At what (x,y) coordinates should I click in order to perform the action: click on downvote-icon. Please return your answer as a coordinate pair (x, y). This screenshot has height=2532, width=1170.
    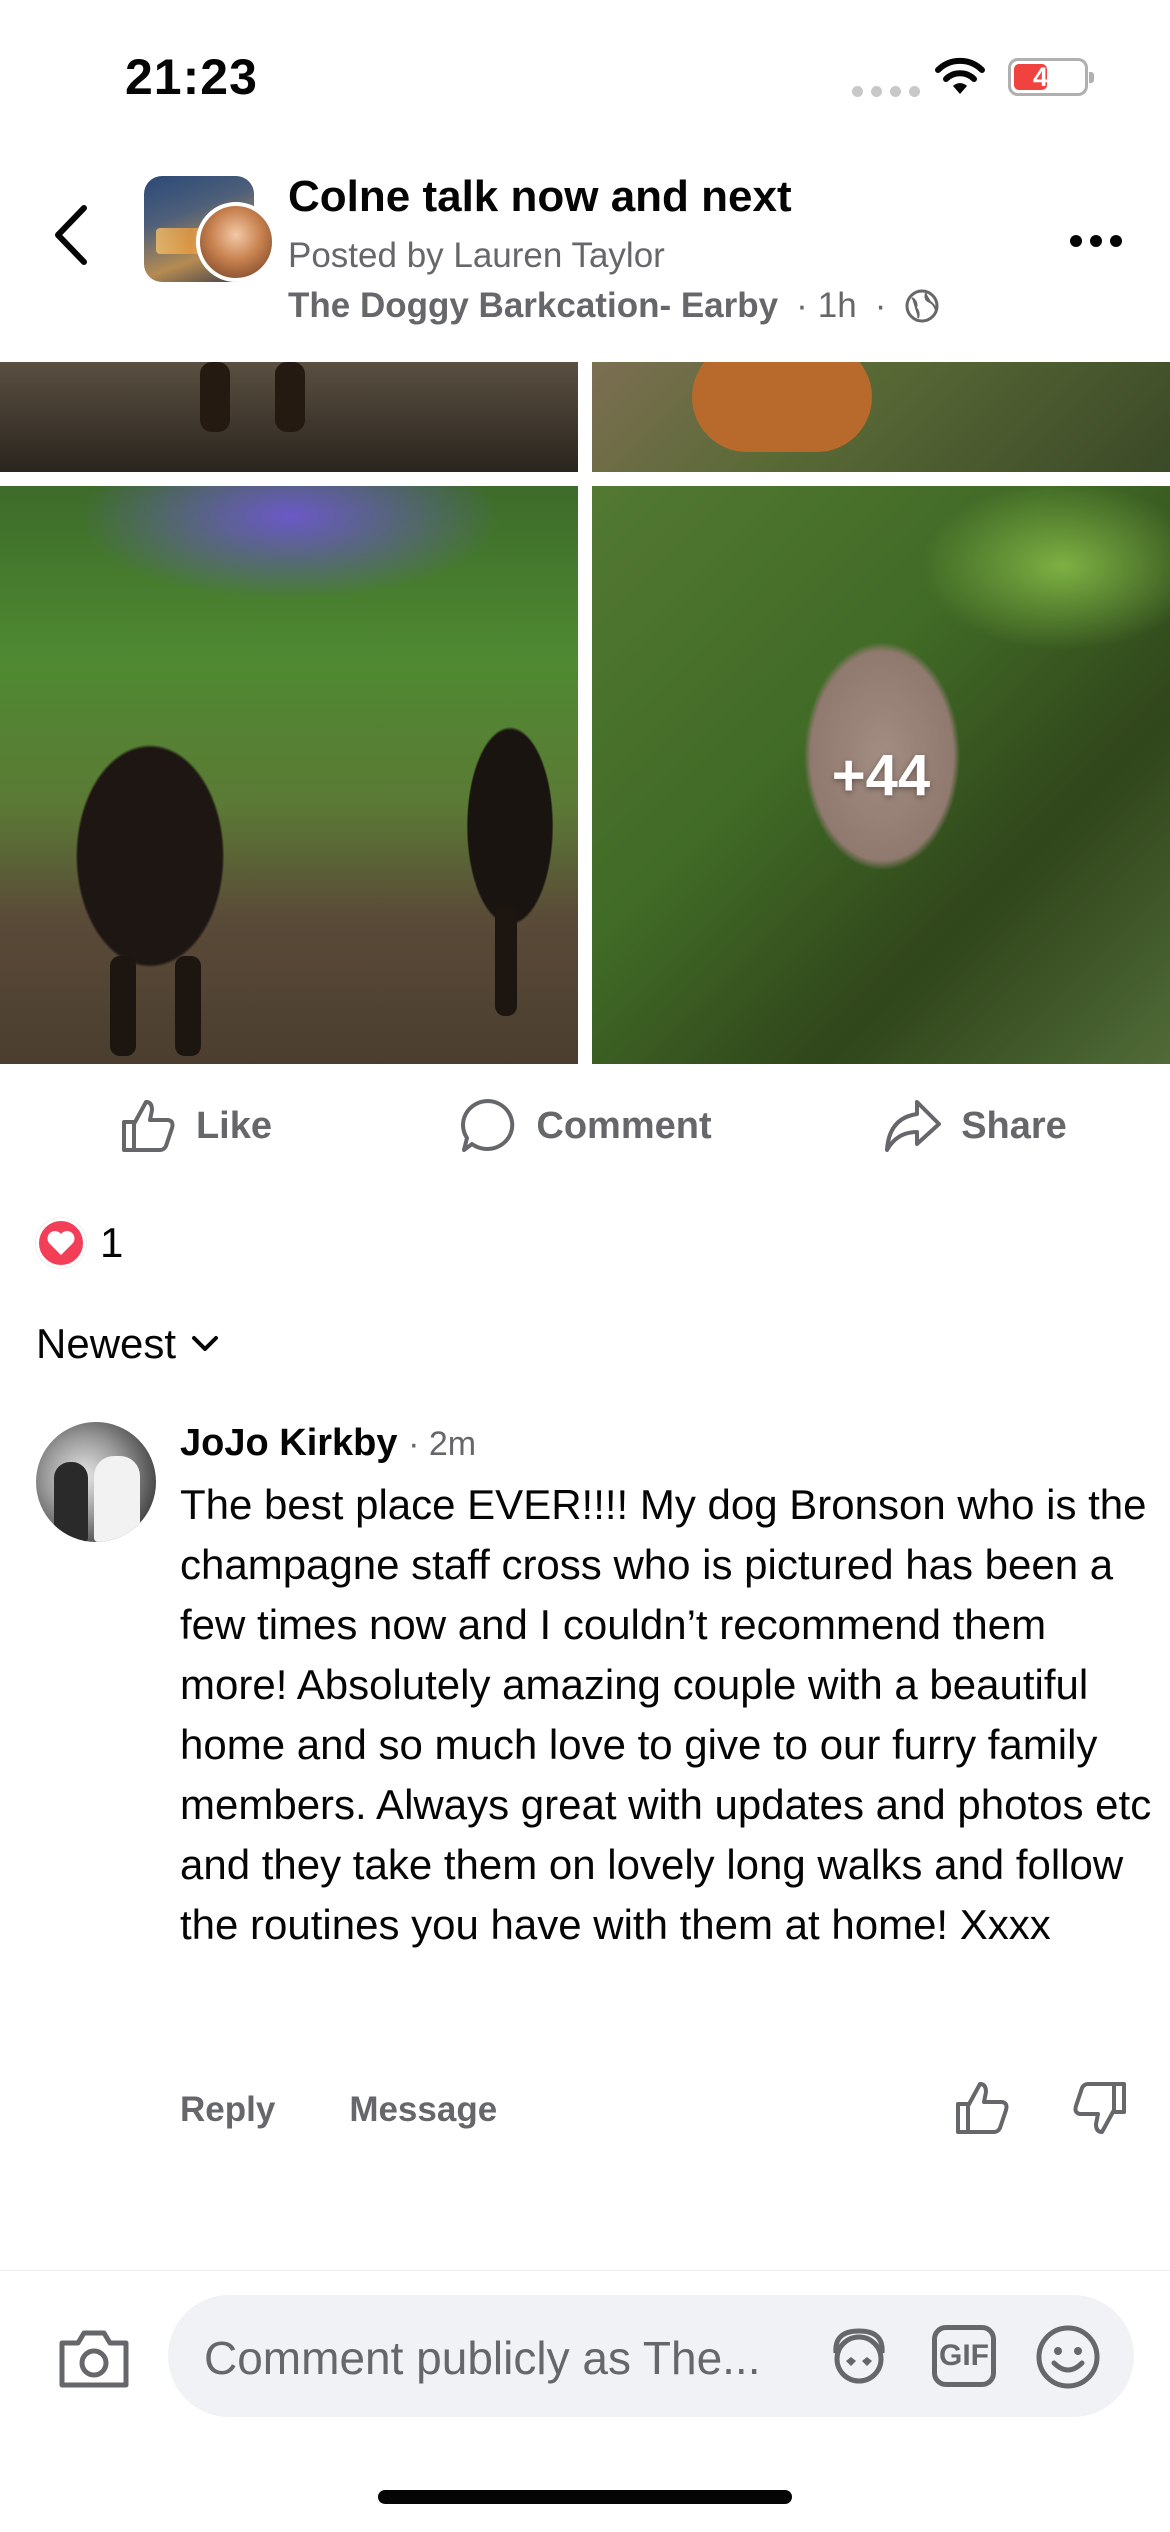
    Looking at the image, I should click on (1100, 2108).